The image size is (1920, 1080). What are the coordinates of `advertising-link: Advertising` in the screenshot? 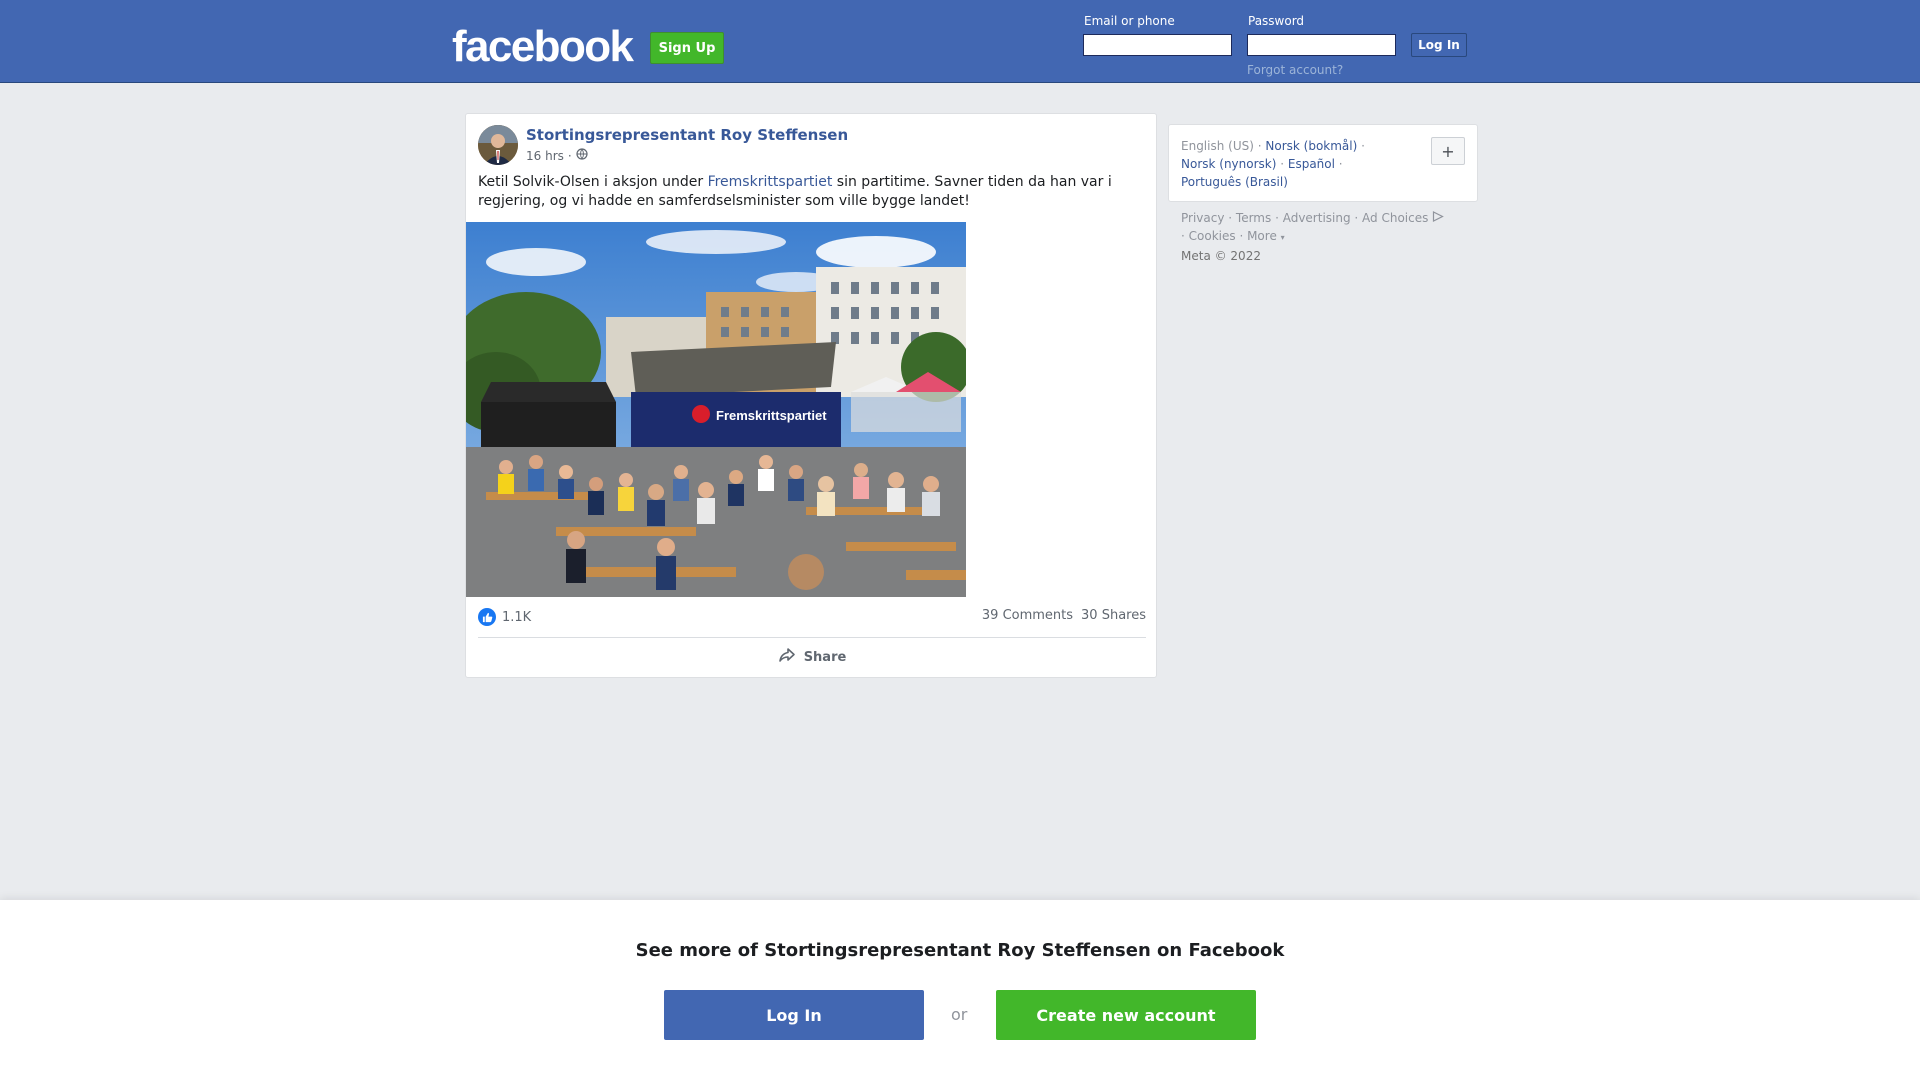 It's located at (1317, 218).